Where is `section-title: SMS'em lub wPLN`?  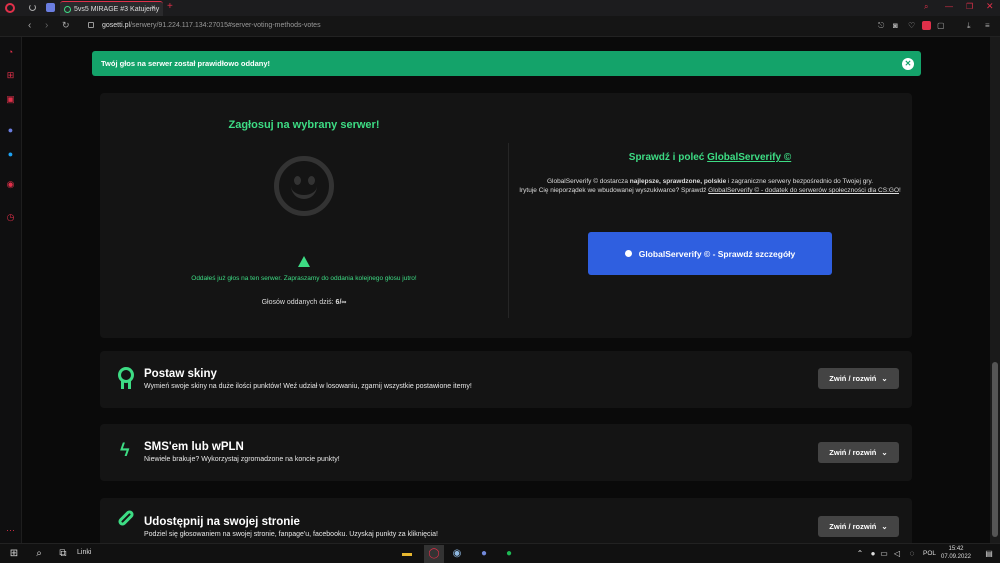
section-title: SMS'em lub wPLN is located at coordinates (194, 447).